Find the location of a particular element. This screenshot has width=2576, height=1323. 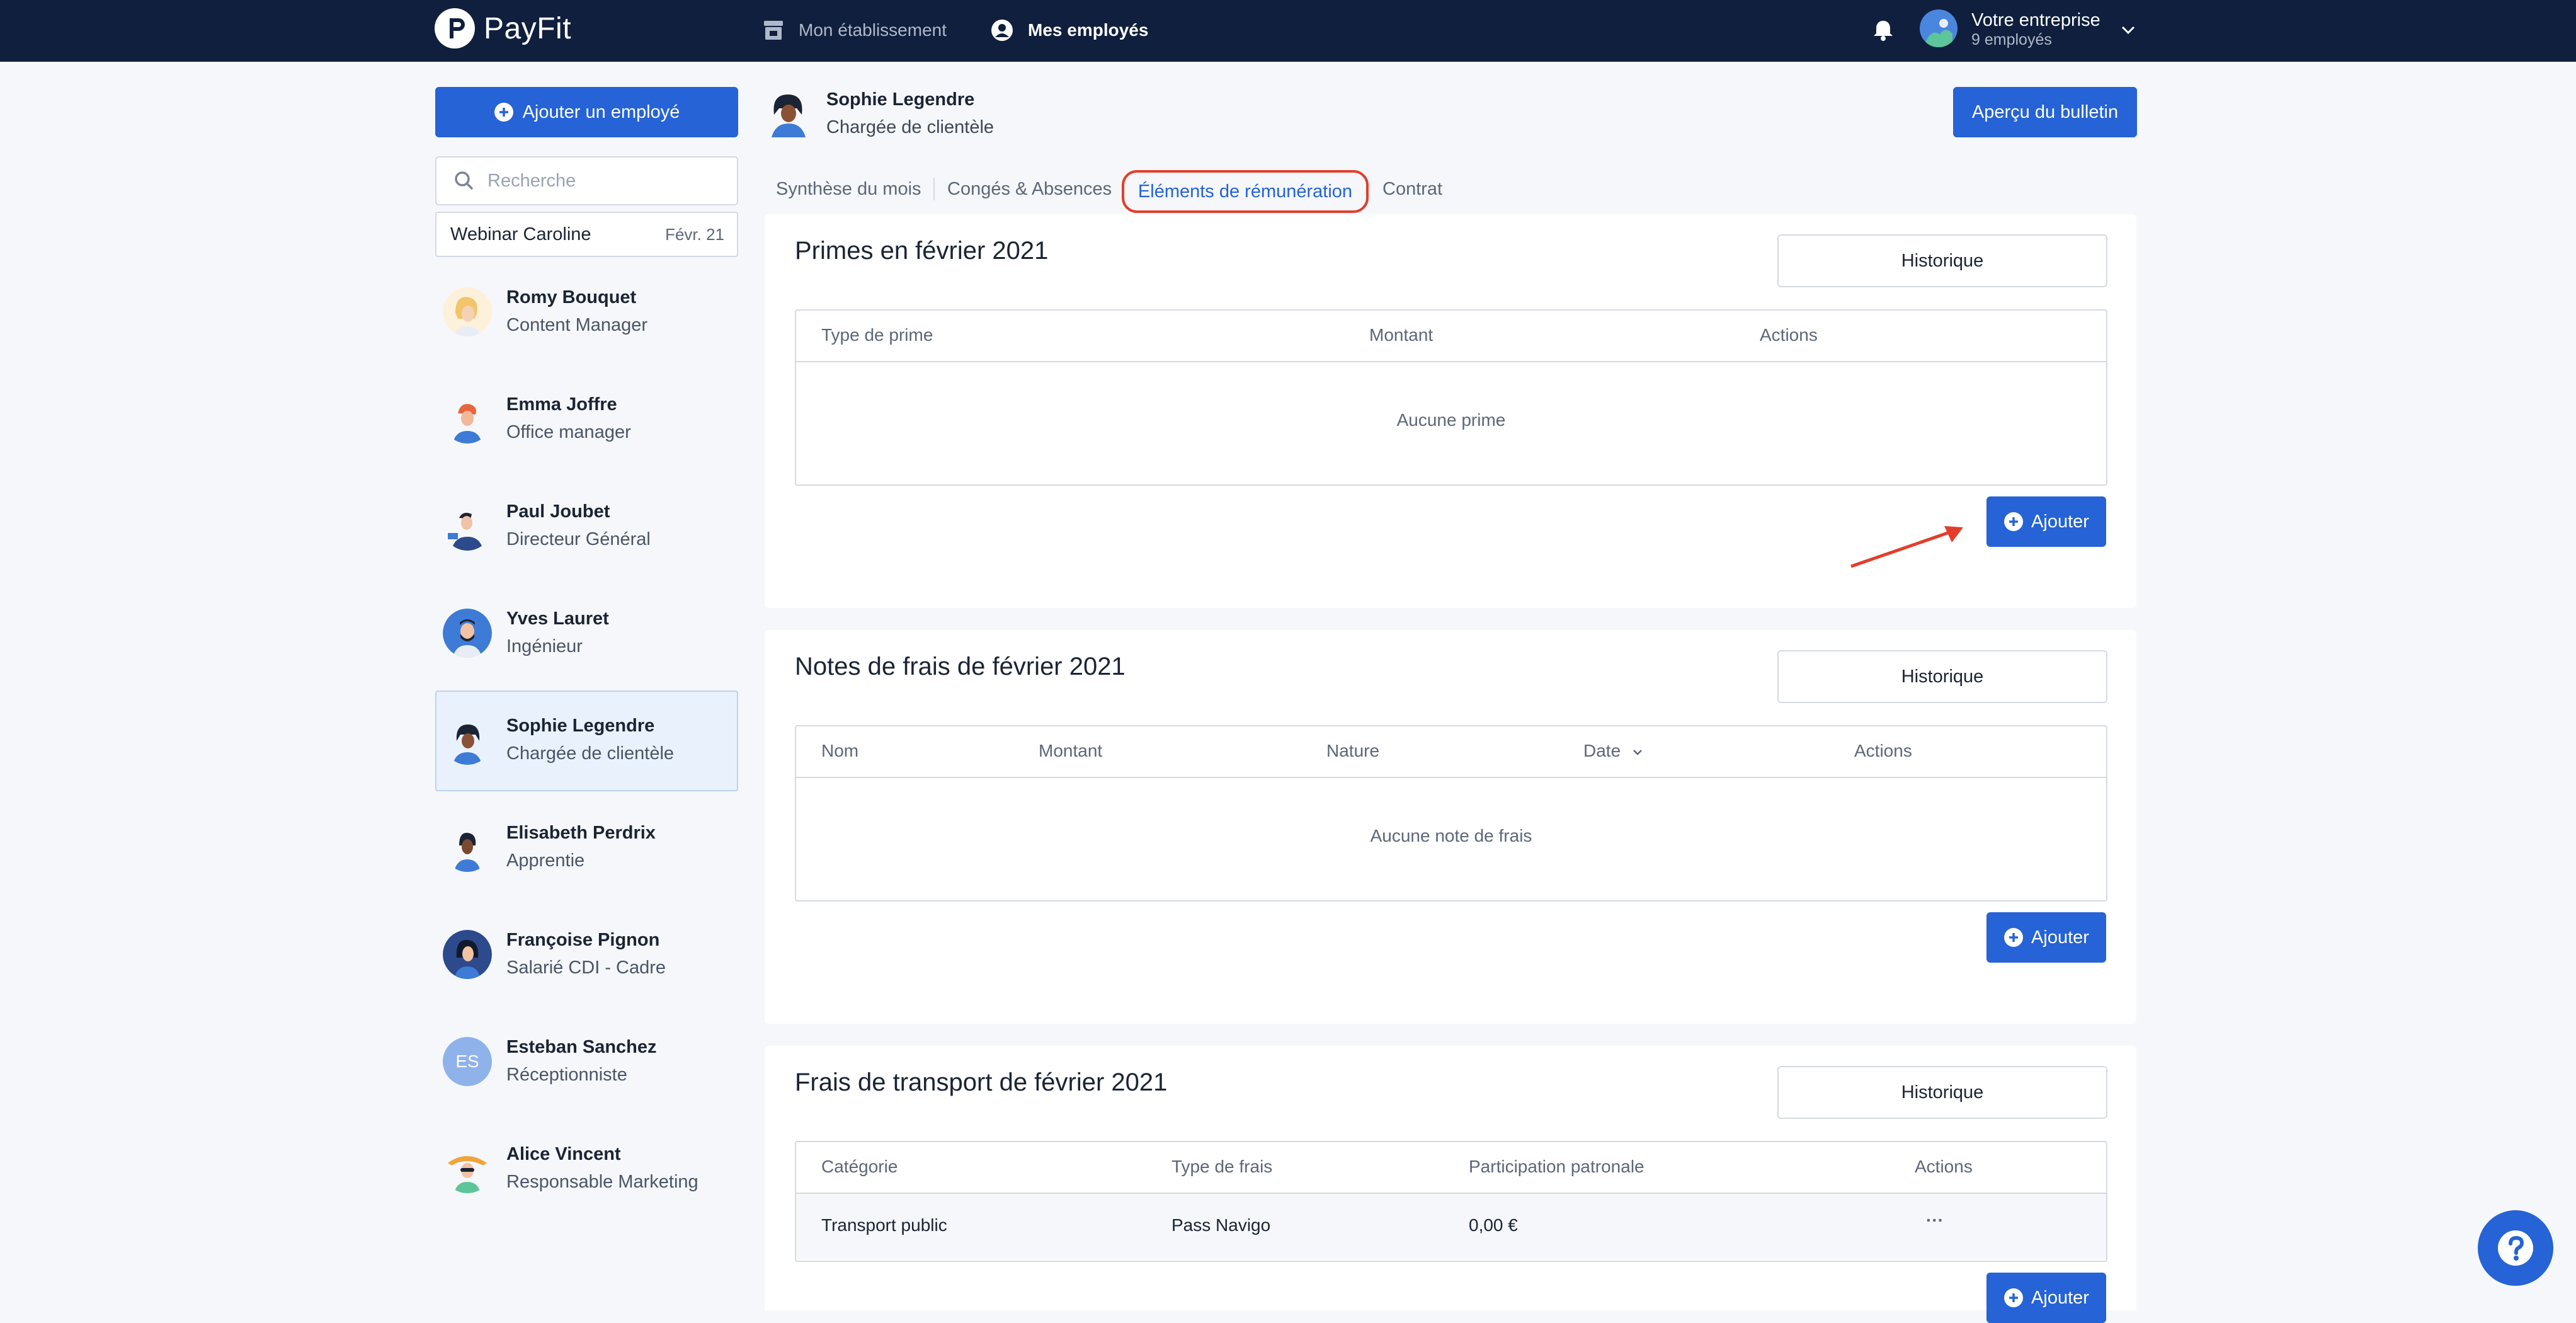

avatar: ES is located at coordinates (467, 1061).